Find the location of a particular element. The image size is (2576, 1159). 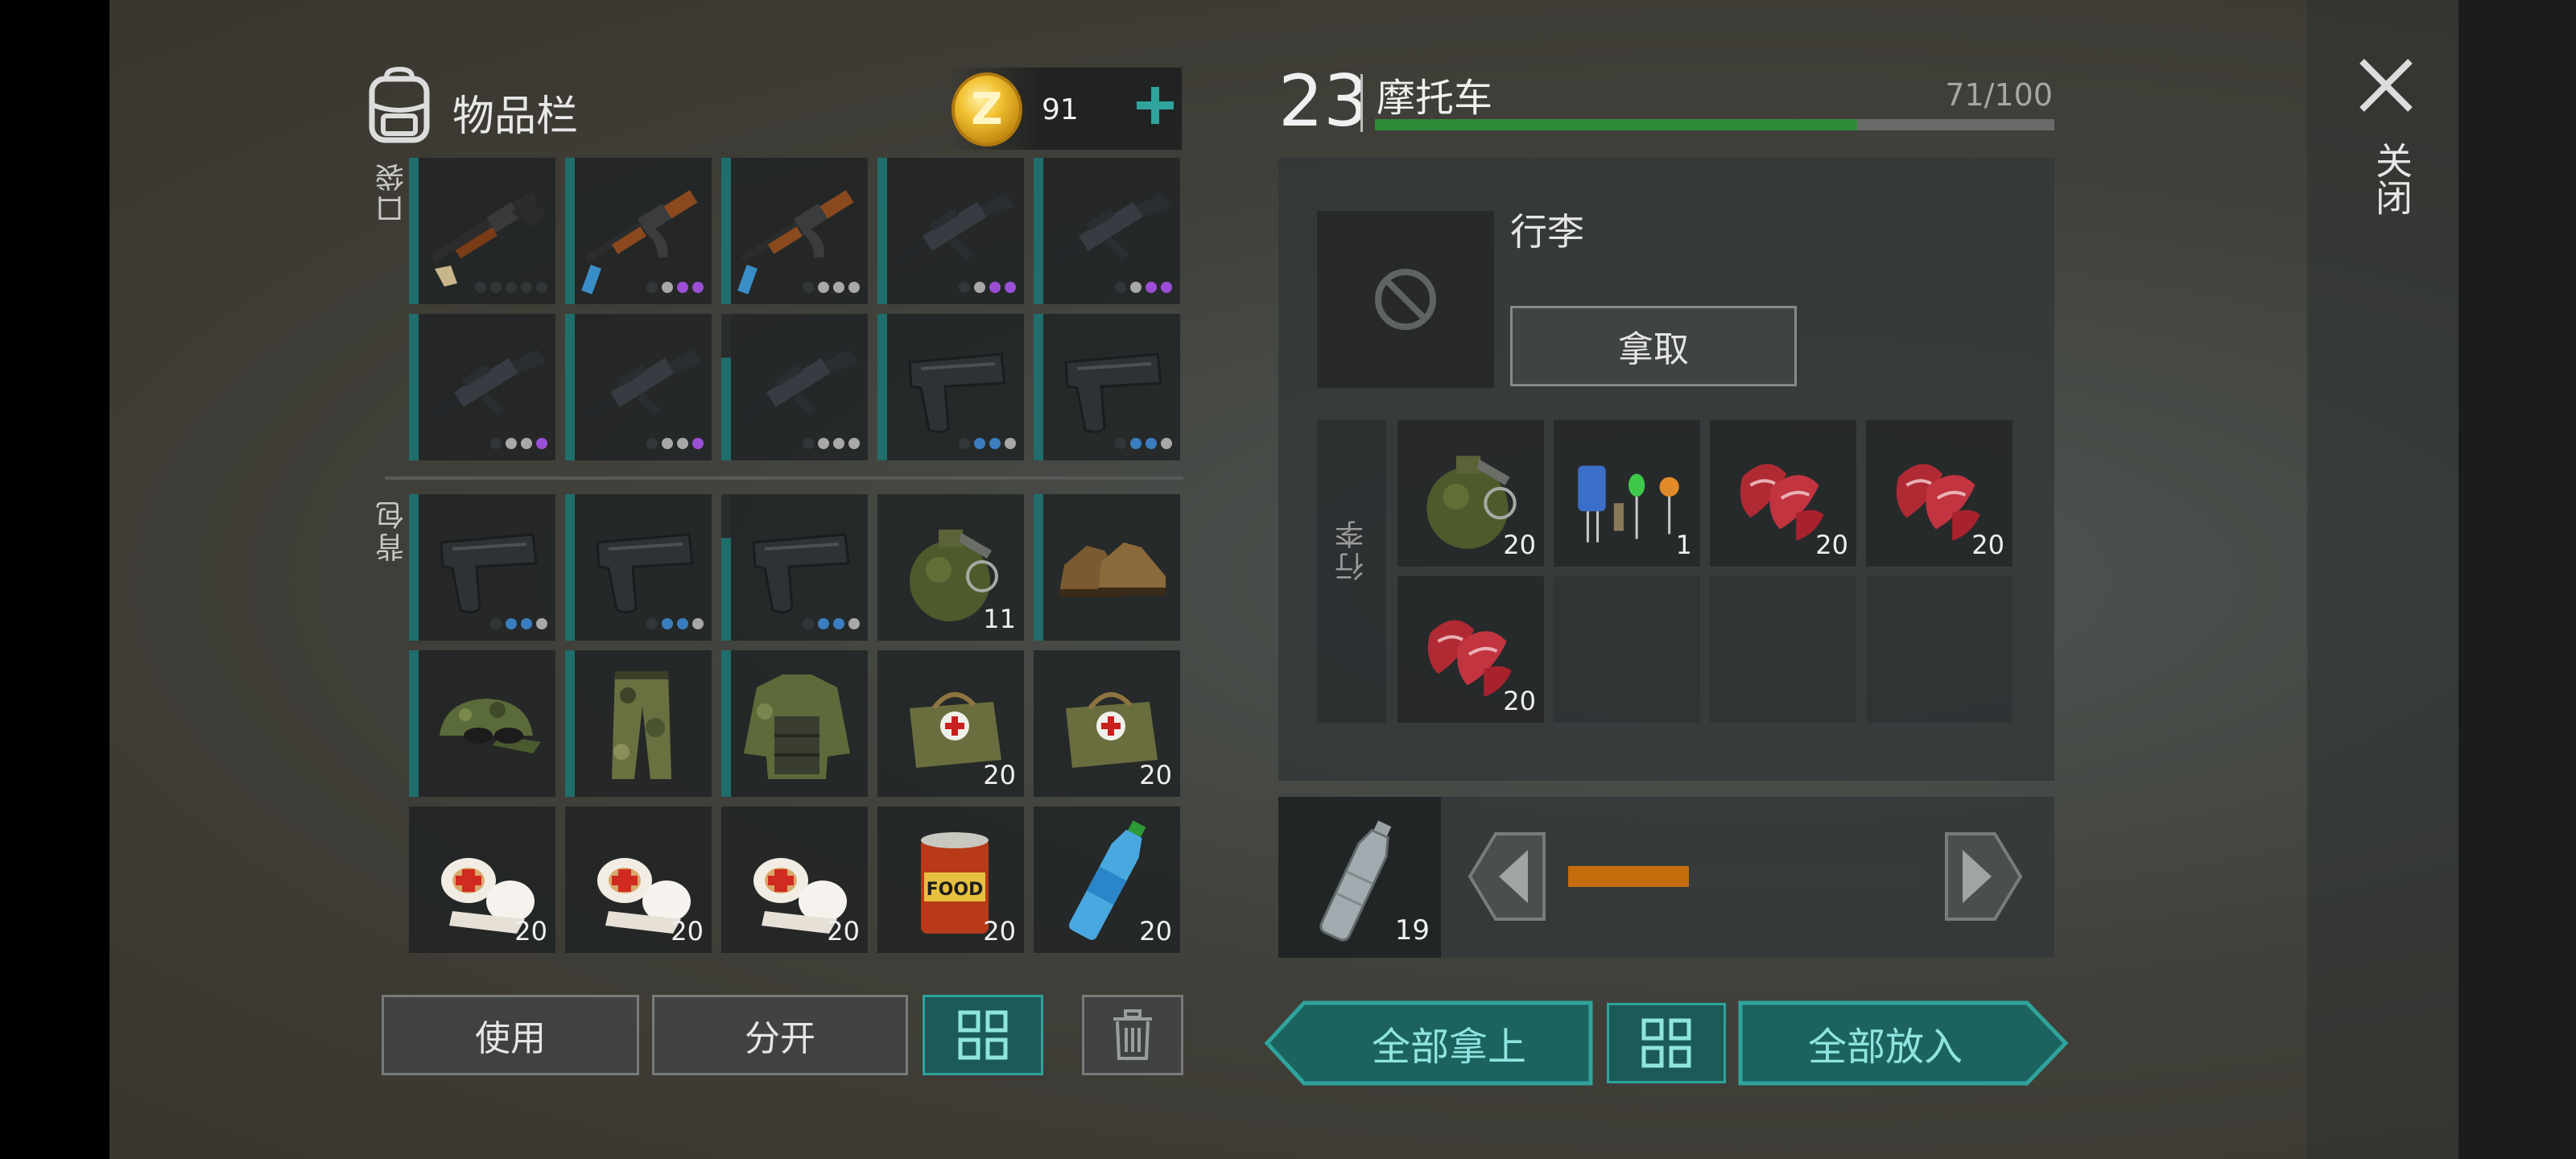

durability-text: 71/100 is located at coordinates (1999, 95).